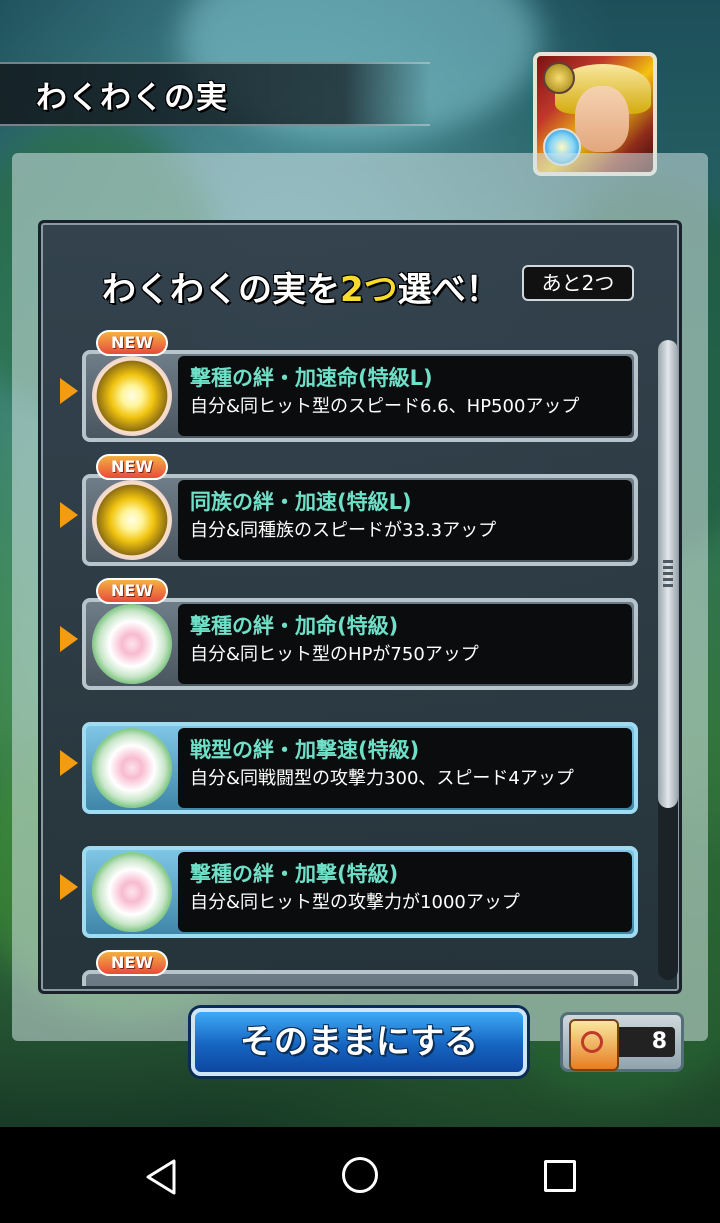  I want to click on fruit-item-6: NEW, so click(356, 968).